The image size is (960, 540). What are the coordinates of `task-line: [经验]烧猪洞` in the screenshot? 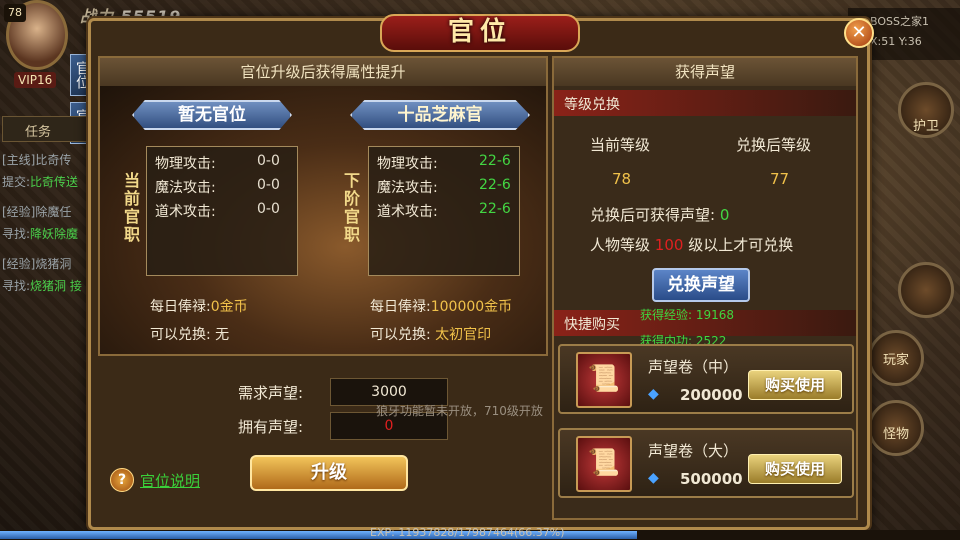 It's located at (49, 264).